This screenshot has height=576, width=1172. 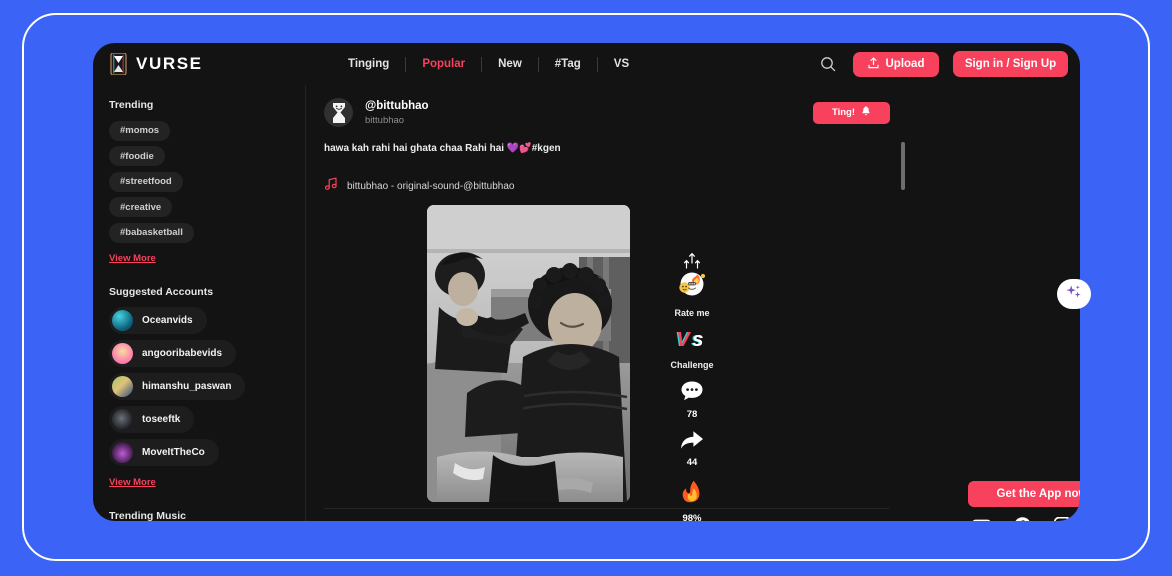 I want to click on upload-label: Upload, so click(x=905, y=64).